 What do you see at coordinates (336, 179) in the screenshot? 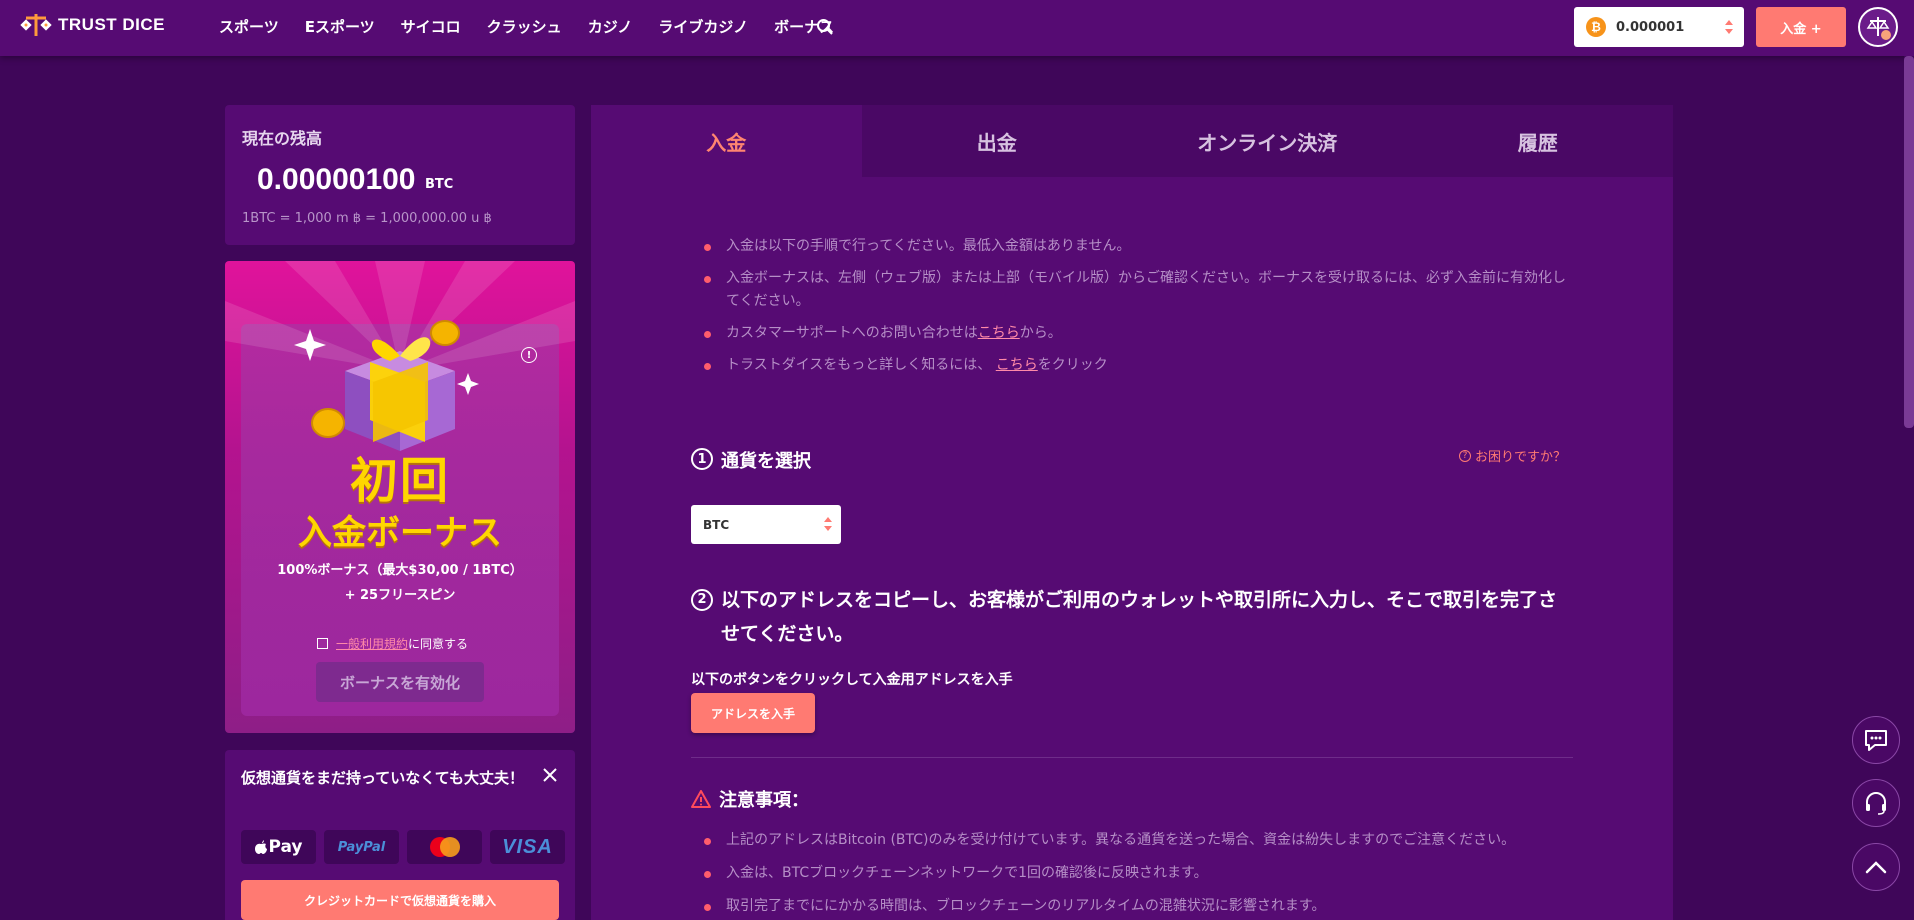
I see `balance-amount: 0.00000100` at bounding box center [336, 179].